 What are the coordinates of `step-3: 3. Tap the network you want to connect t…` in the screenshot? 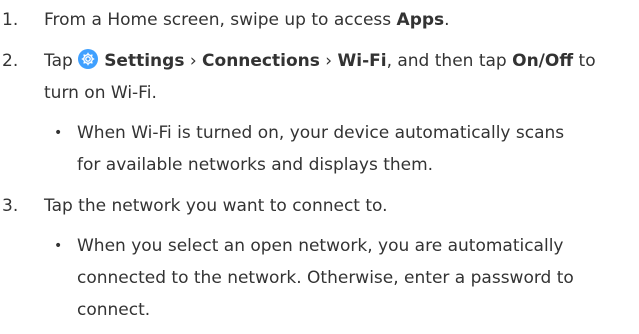 It's located at (319, 206).